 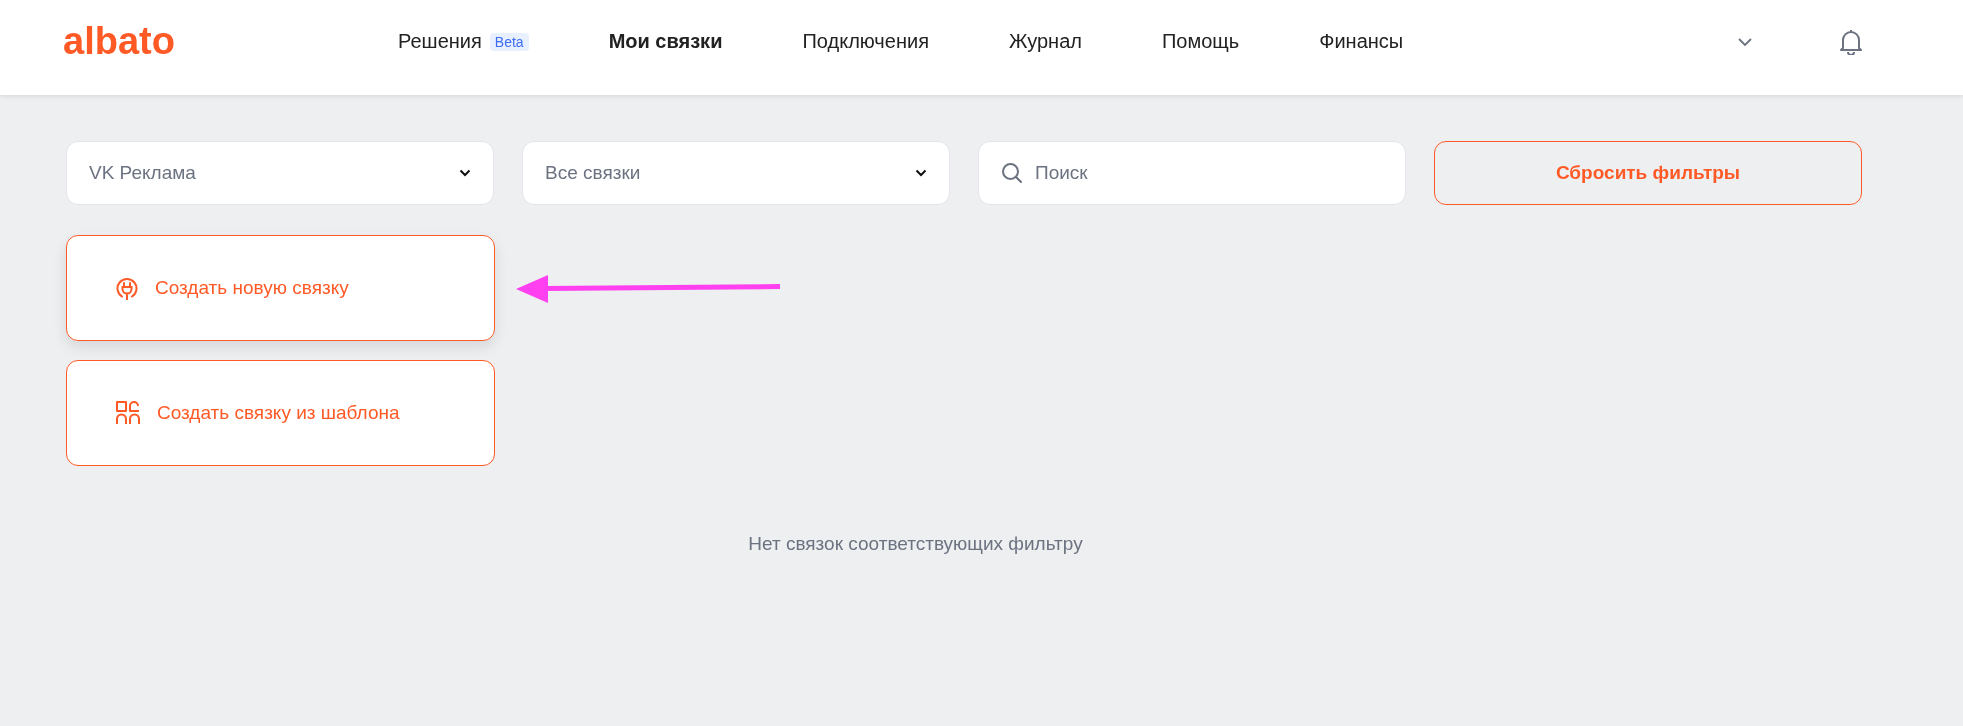 I want to click on empty-message: Нет связок соответствующих фильтру, so click(x=915, y=544).